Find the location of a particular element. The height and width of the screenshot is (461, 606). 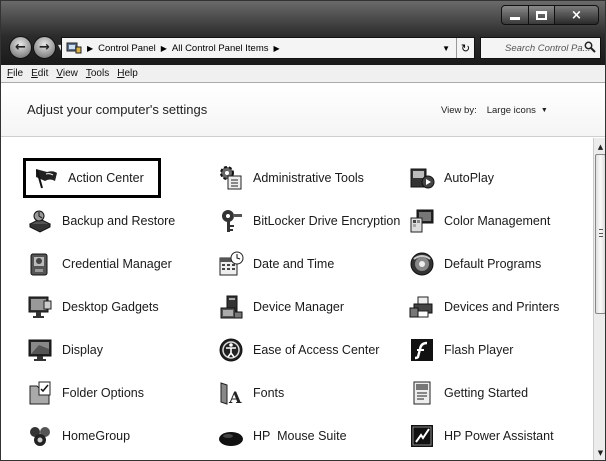

item-label: HP Power Assistant is located at coordinates (499, 436).